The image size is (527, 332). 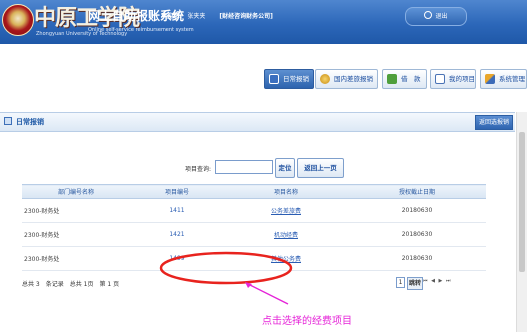 I want to click on nav-label: 我的项目, so click(x=462, y=79).